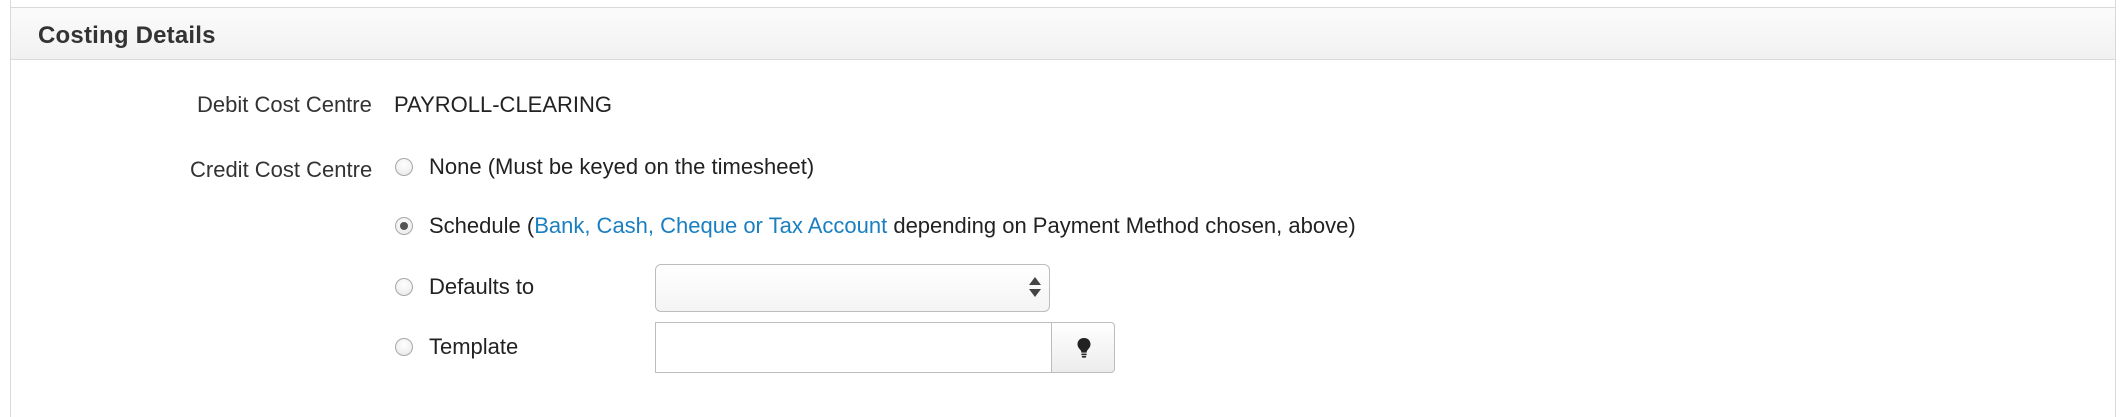 The height and width of the screenshot is (417, 2122). Describe the element at coordinates (622, 166) in the screenshot. I see `radio-none-label: None (Must be keyed on the timesheet)` at that location.